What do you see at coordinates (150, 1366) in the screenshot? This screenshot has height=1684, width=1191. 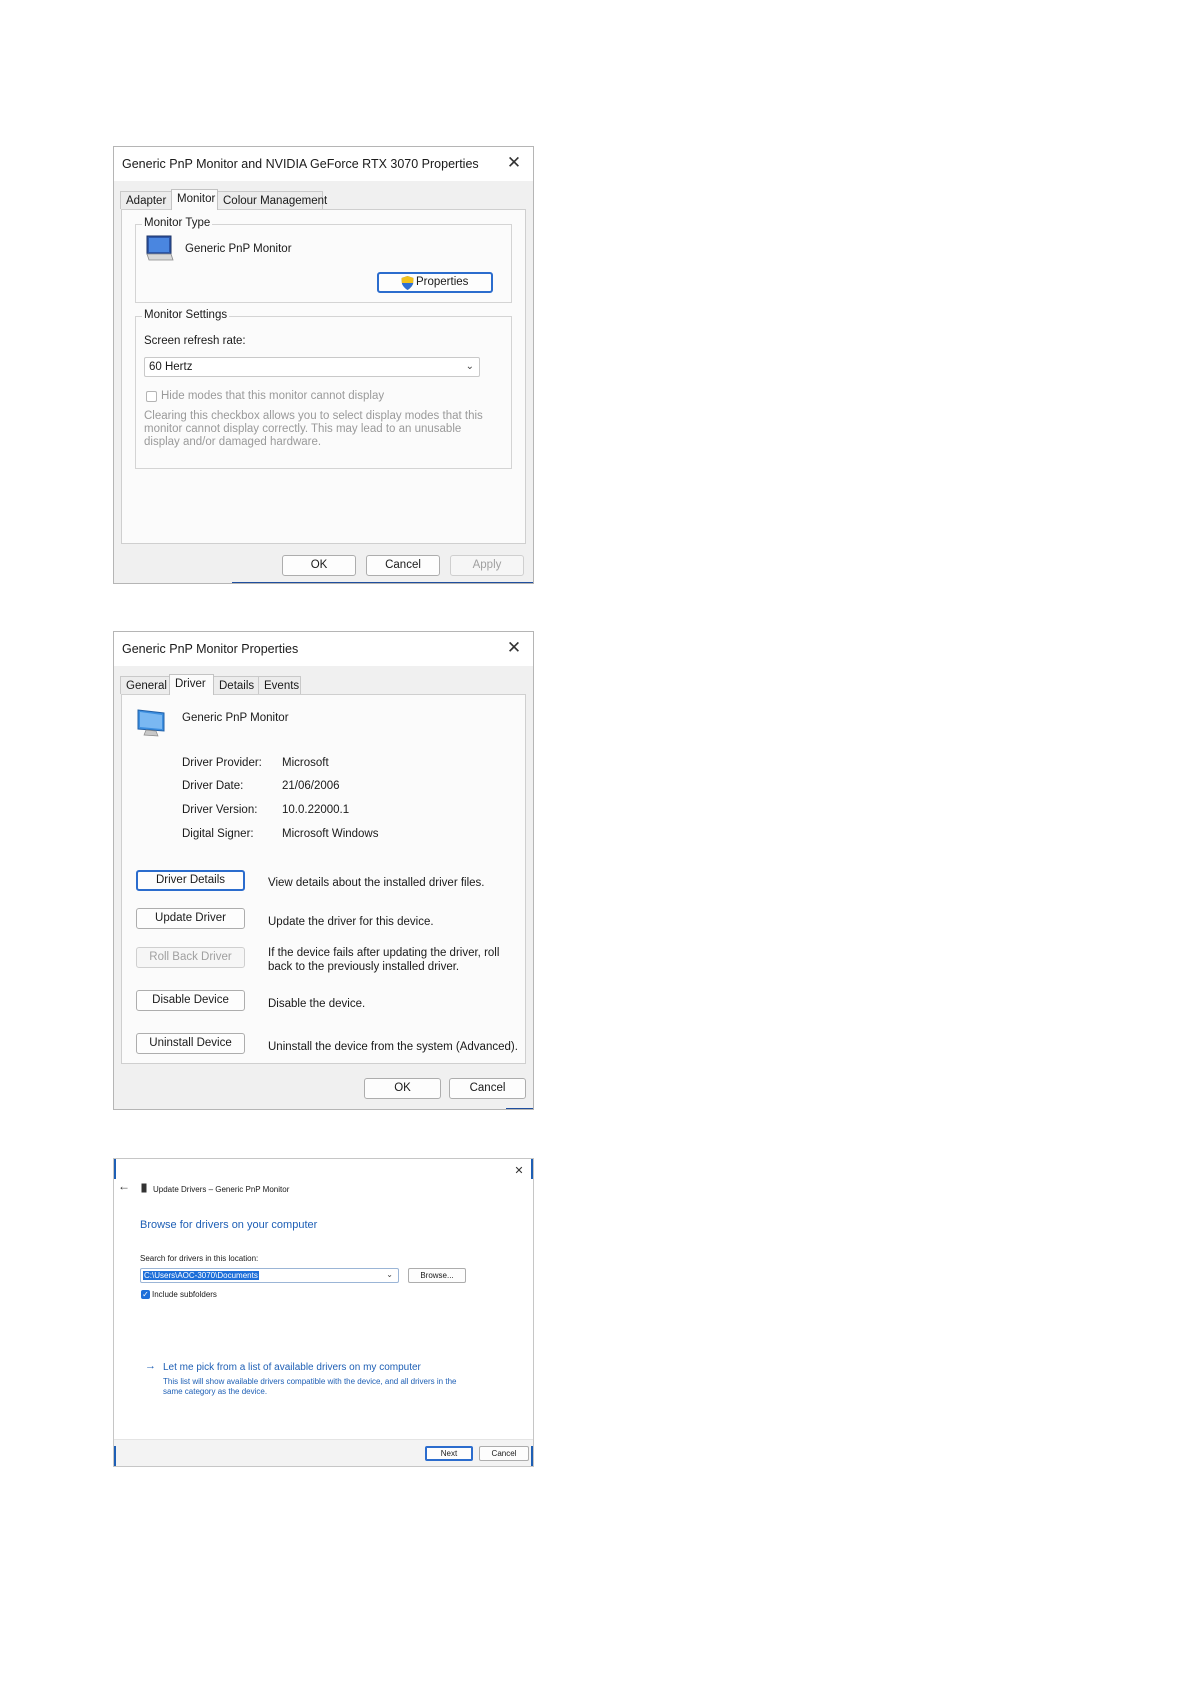 I see `arrow-right-icon: →` at bounding box center [150, 1366].